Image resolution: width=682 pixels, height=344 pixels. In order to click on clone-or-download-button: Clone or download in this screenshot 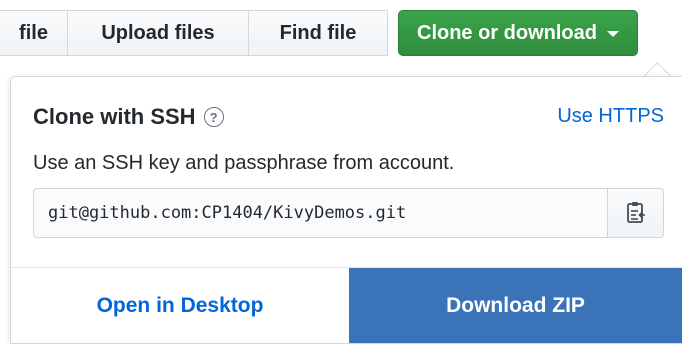, I will do `click(518, 33)`.